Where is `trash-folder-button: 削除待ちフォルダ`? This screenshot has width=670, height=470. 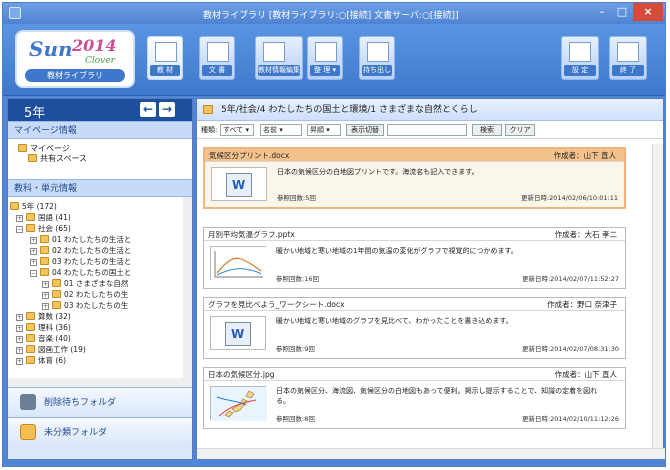
trash-folder-button: 削除待ちフォルダ is located at coordinates (100, 402).